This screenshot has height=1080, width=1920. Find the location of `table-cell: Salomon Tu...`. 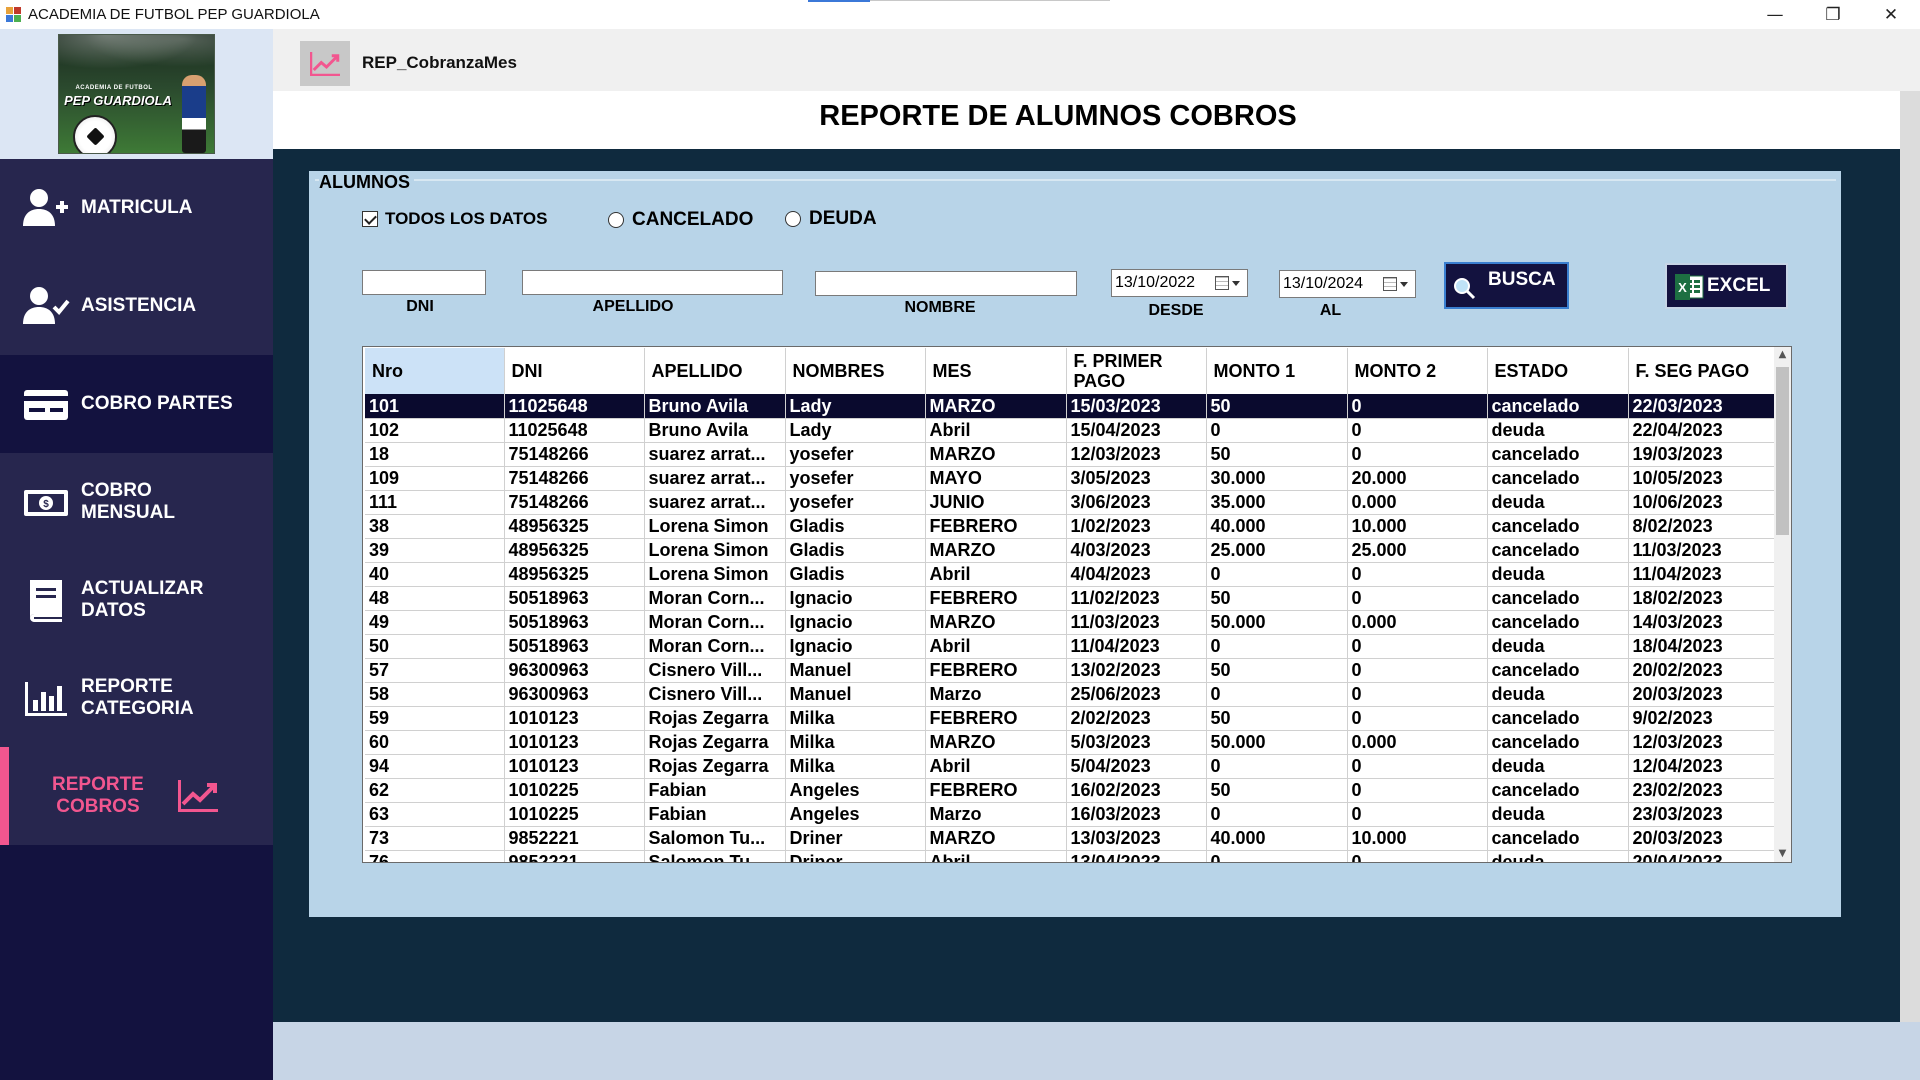

table-cell: Salomon Tu... is located at coordinates (715, 838).